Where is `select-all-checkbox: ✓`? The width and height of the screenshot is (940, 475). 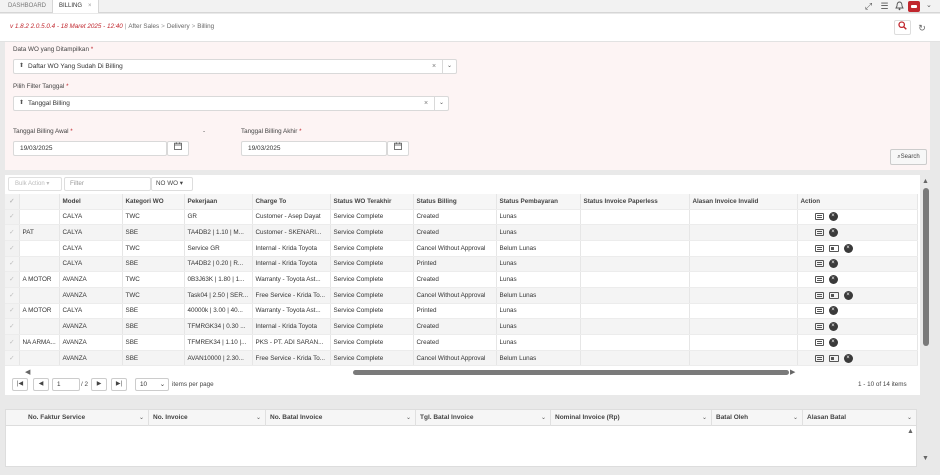 select-all-checkbox: ✓ is located at coordinates (12, 202).